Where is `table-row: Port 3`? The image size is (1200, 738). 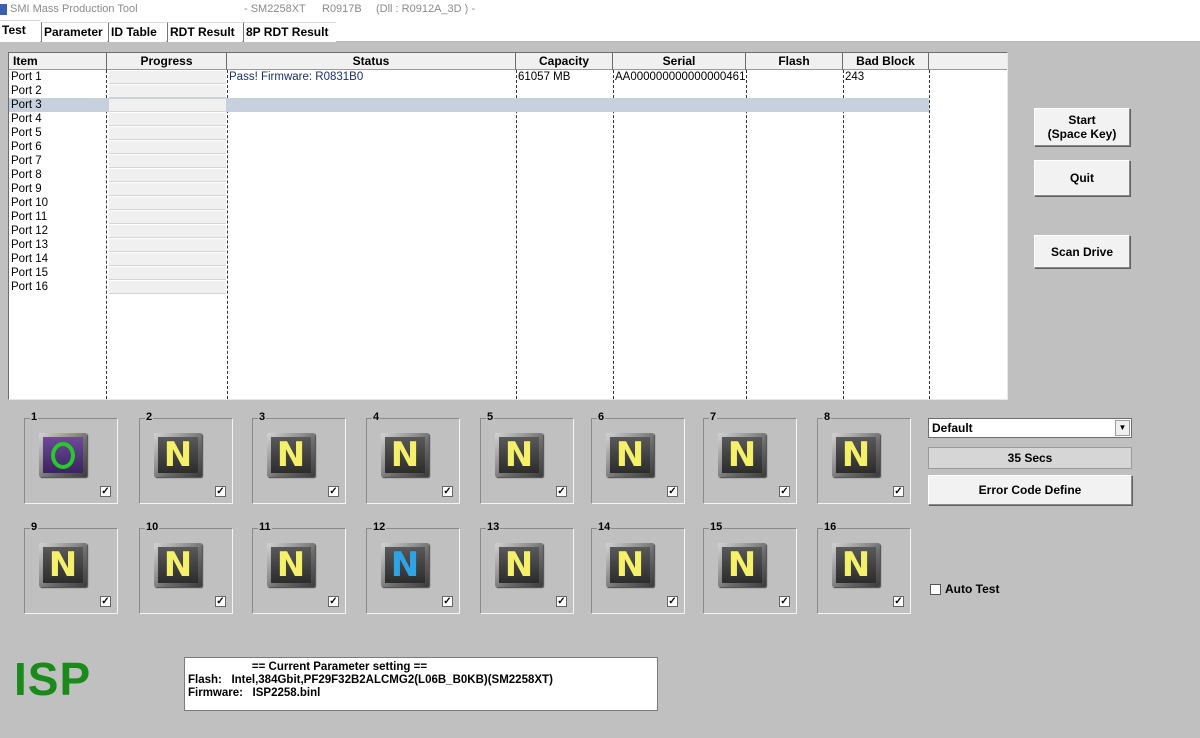 table-row: Port 3 is located at coordinates (469, 105).